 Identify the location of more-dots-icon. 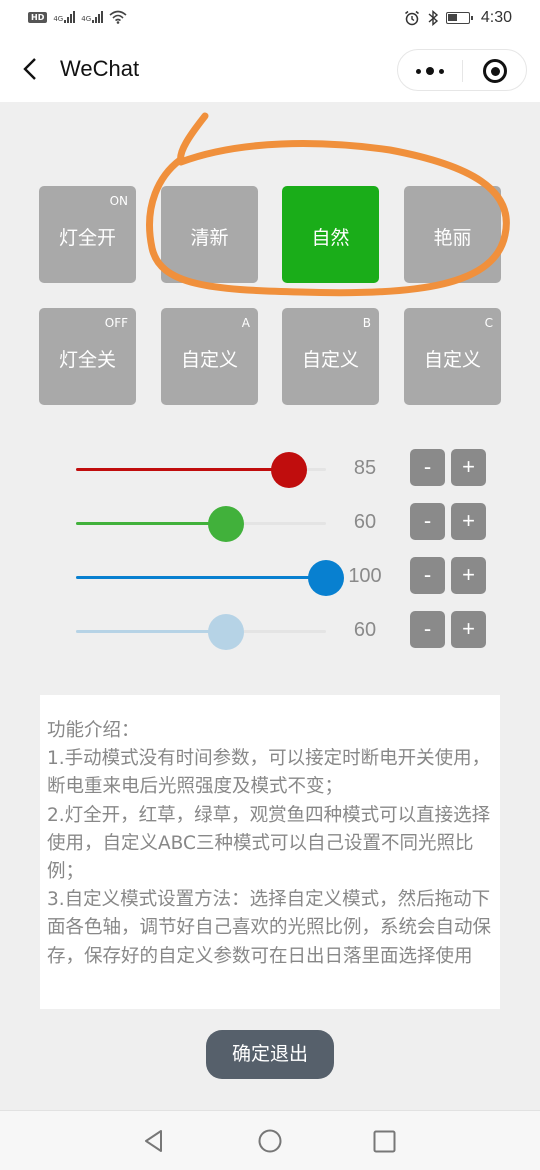
(430, 71).